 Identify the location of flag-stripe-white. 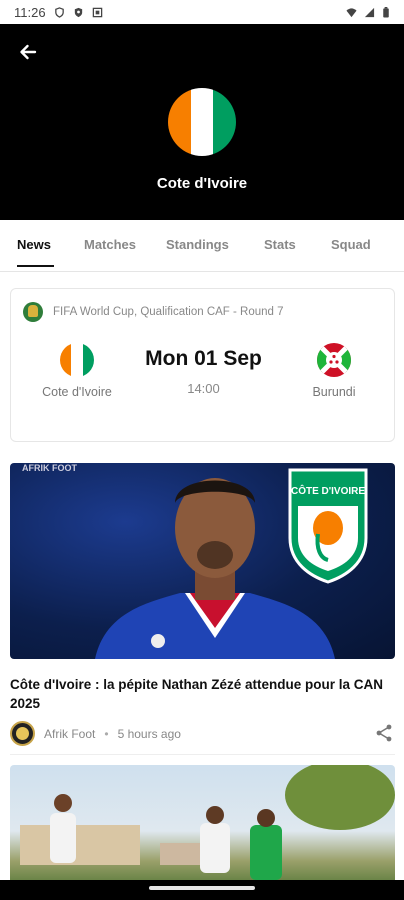
(202, 122).